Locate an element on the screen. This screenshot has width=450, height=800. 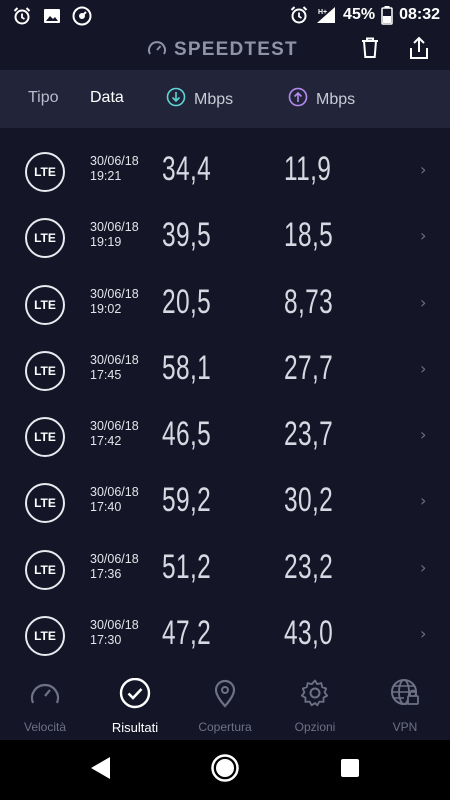
column-date-header: Data is located at coordinates (107, 98).